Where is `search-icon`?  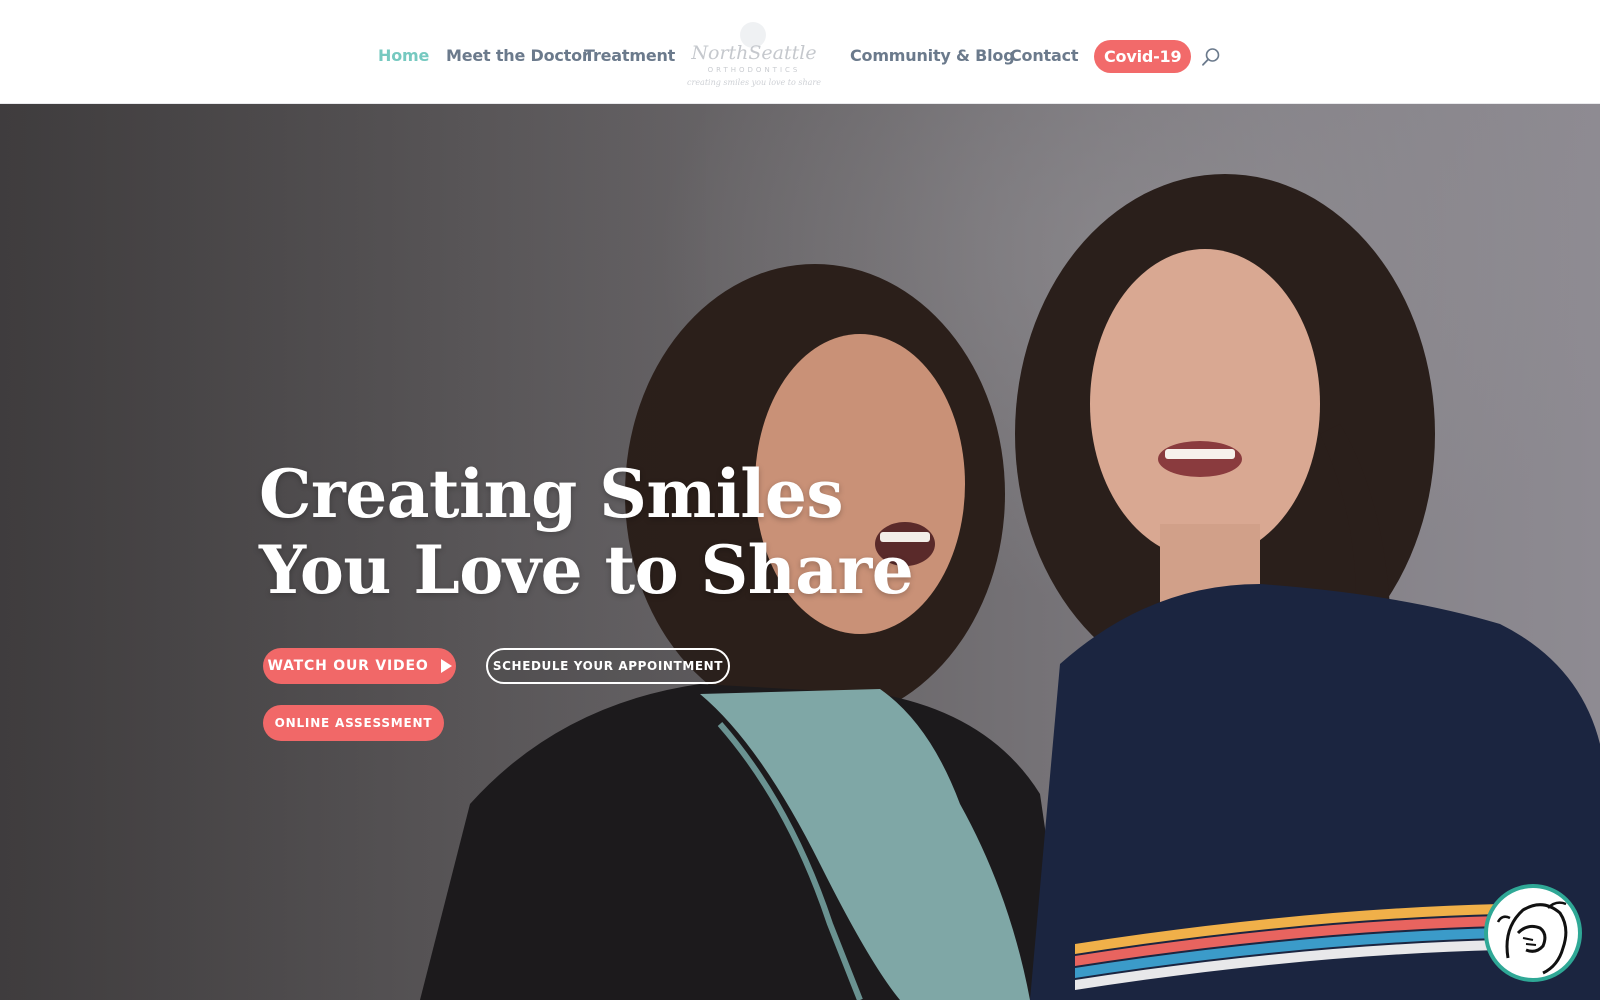
search-icon is located at coordinates (1211, 57).